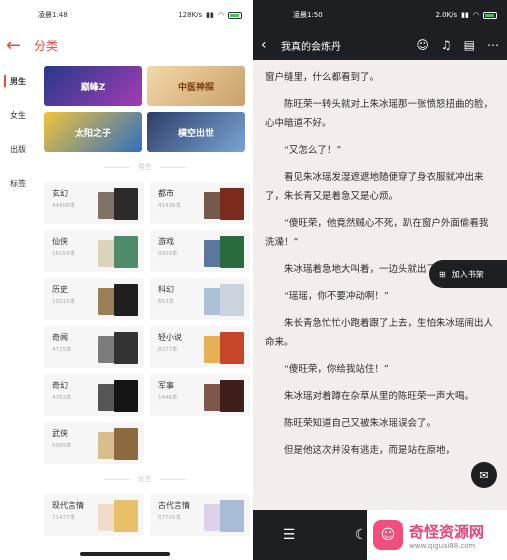  I want to click on paragraph: “傻旺荣，他竟然贼心不死，趴在窗户外面偷看我洗澡！”, so click(377, 233).